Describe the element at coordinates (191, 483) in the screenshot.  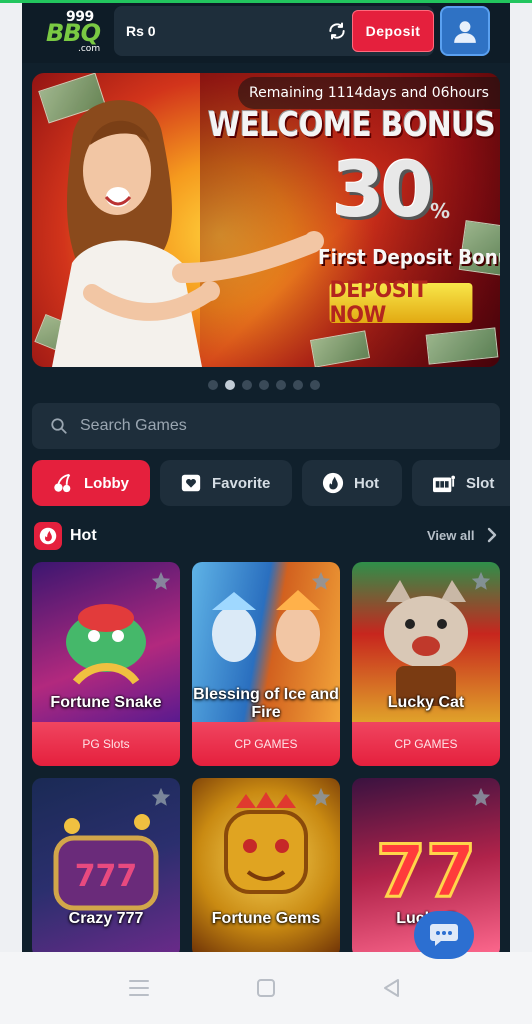
I see `heart-box-icon` at that location.